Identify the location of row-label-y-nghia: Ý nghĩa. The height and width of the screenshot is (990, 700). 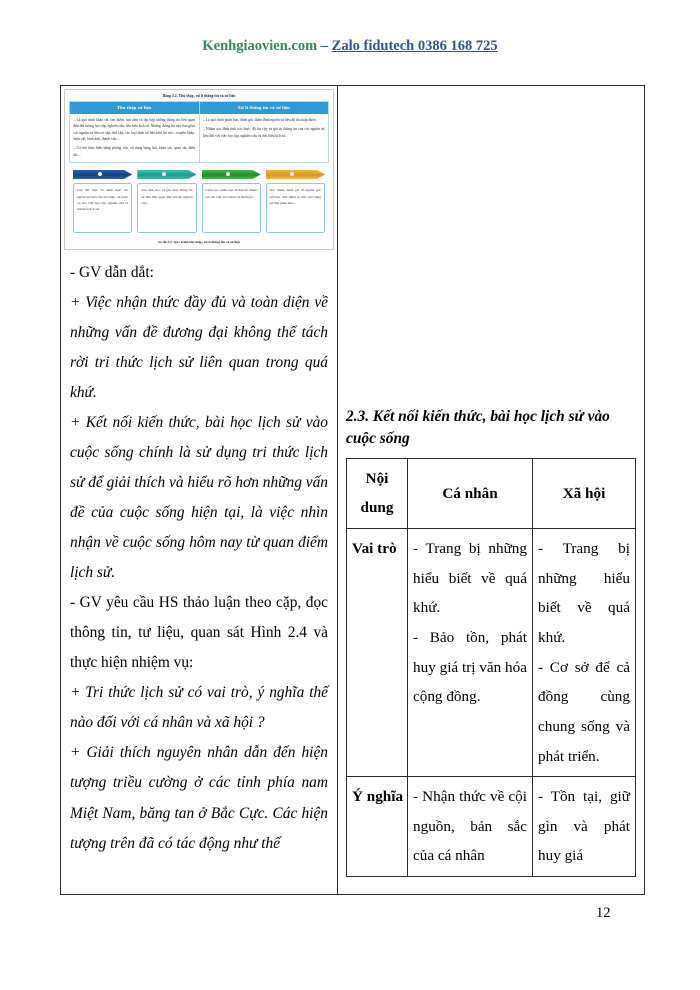
(377, 827).